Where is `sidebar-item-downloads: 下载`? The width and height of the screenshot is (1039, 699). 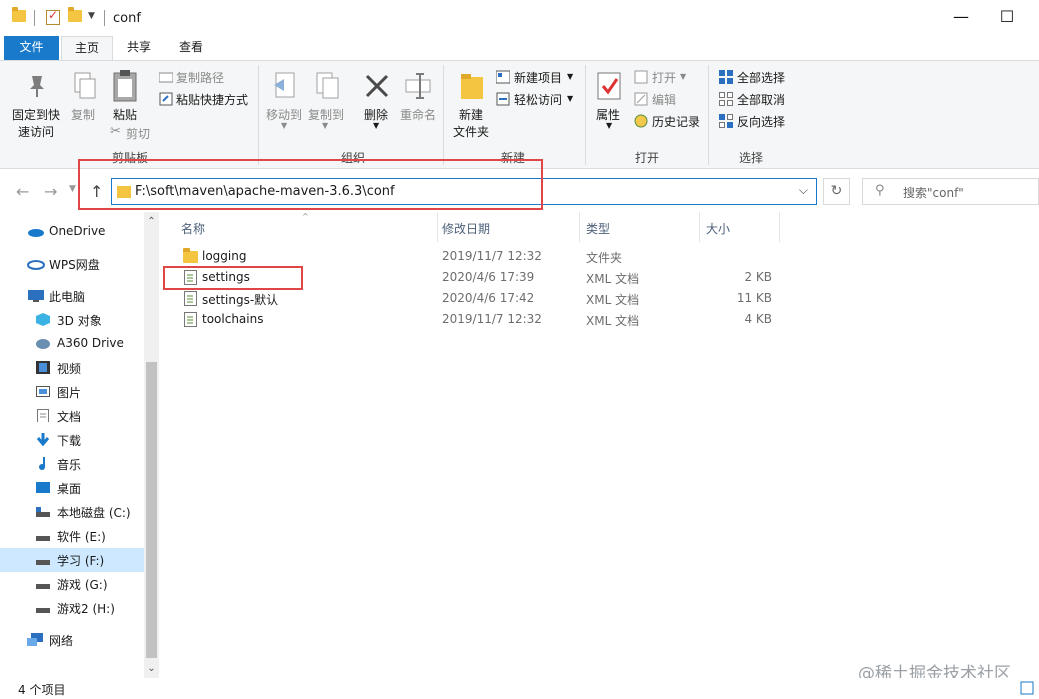
sidebar-item-downloads: 下载 is located at coordinates (72, 440).